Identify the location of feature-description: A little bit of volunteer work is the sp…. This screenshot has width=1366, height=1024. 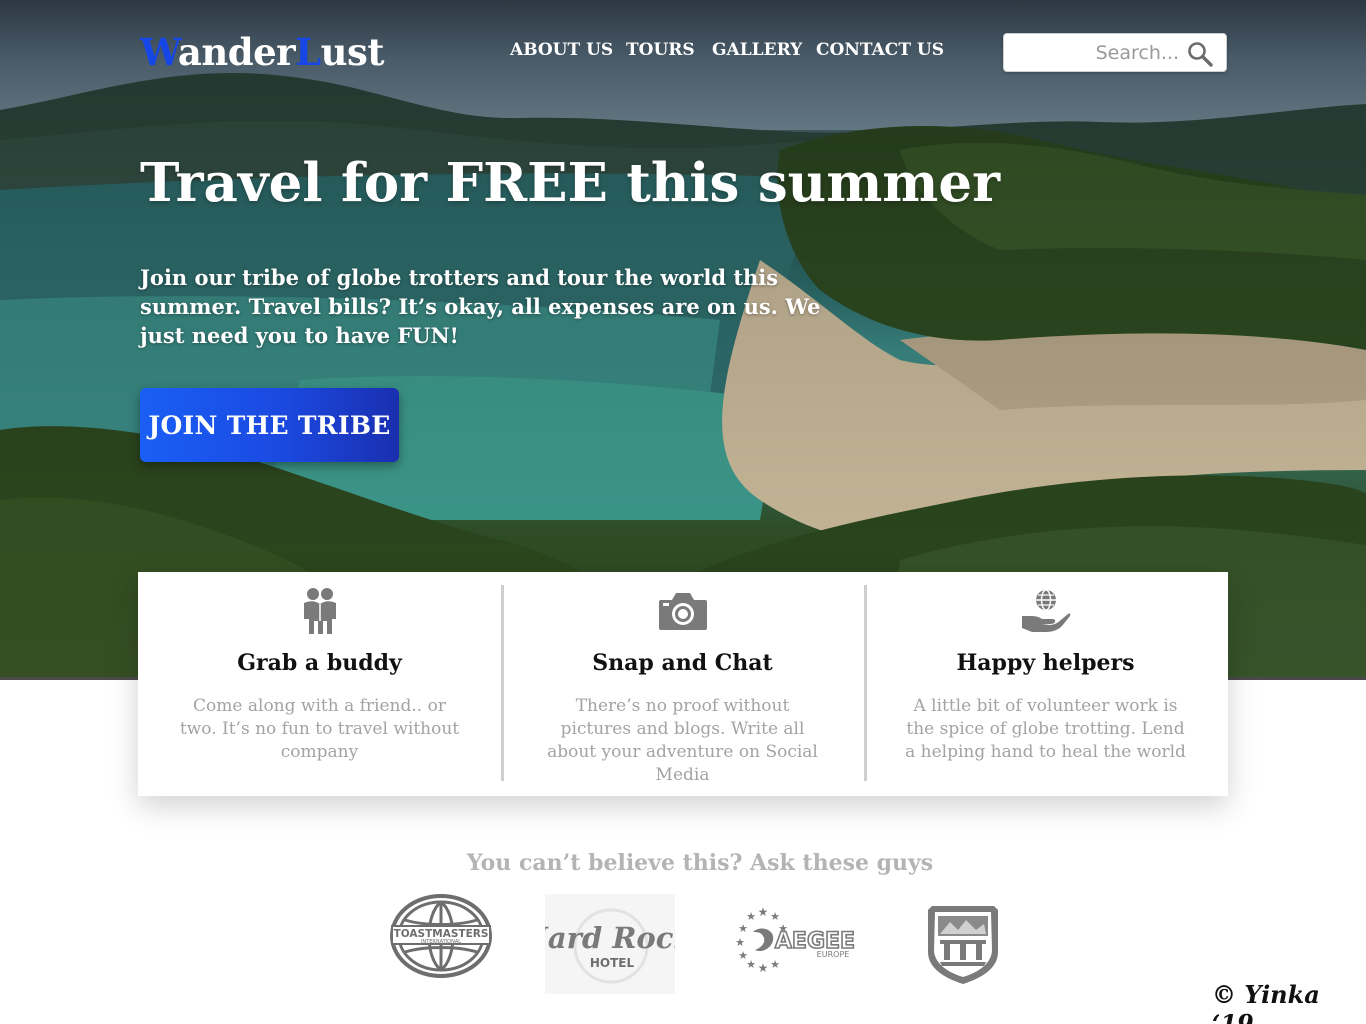
(1045, 729).